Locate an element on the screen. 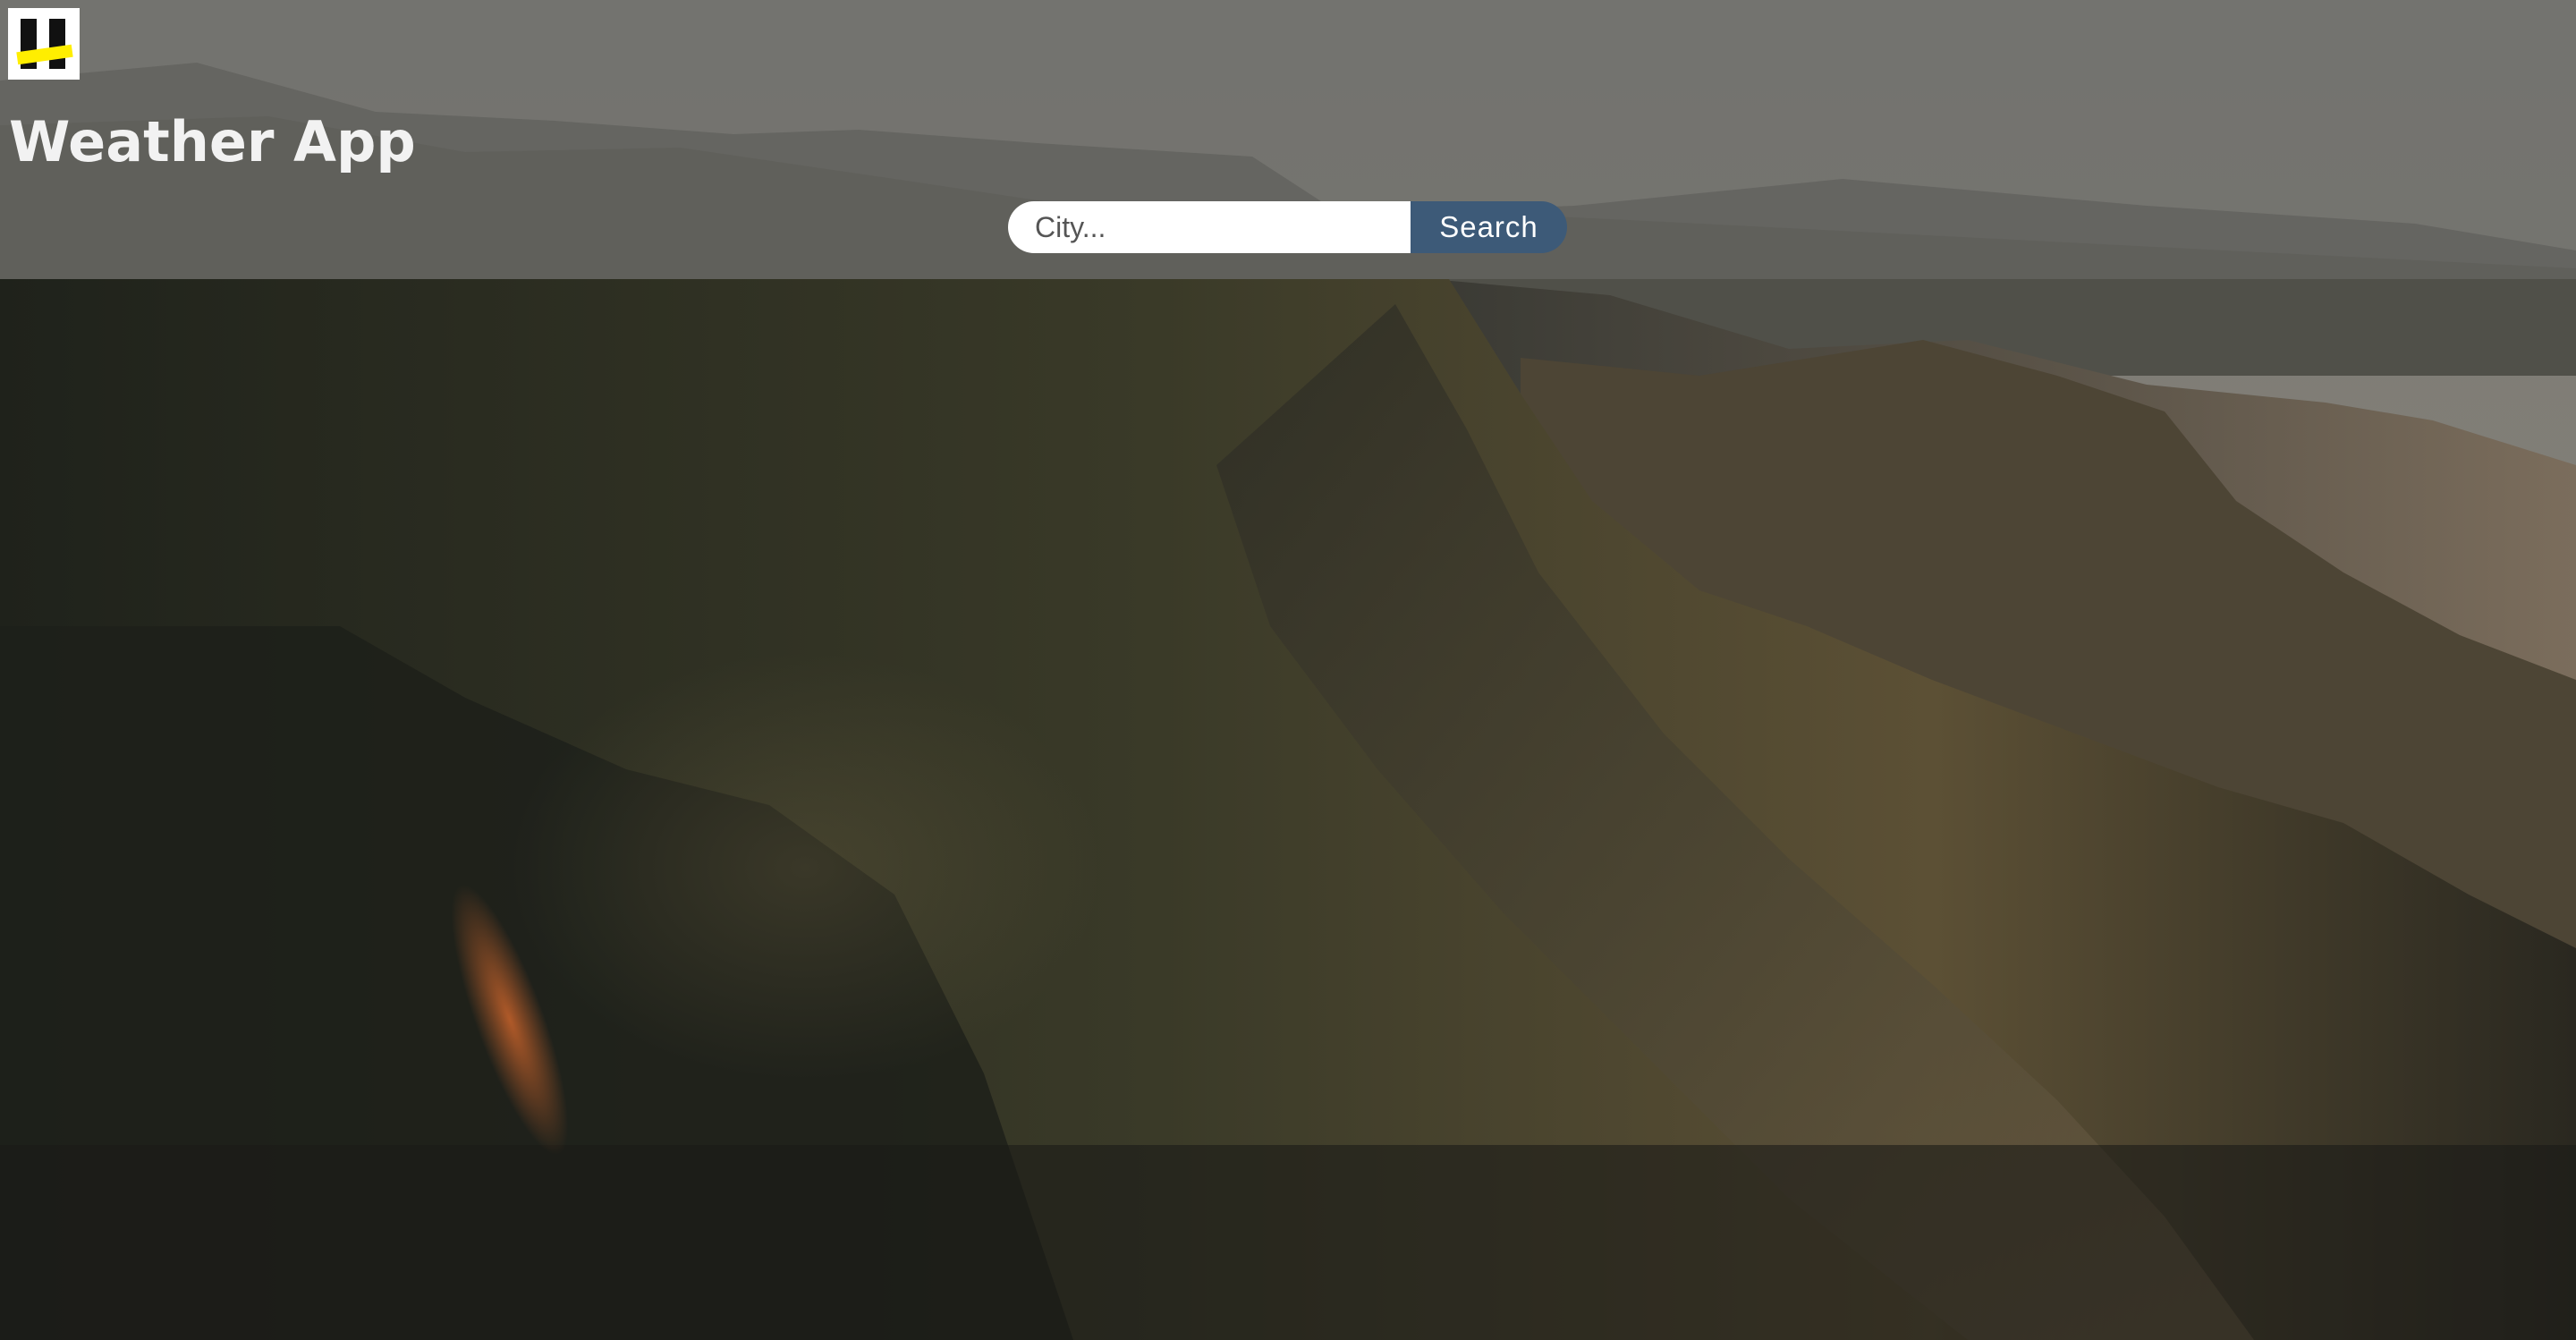 This screenshot has width=2576, height=1340. city-search-form: Search is located at coordinates (1287, 227).